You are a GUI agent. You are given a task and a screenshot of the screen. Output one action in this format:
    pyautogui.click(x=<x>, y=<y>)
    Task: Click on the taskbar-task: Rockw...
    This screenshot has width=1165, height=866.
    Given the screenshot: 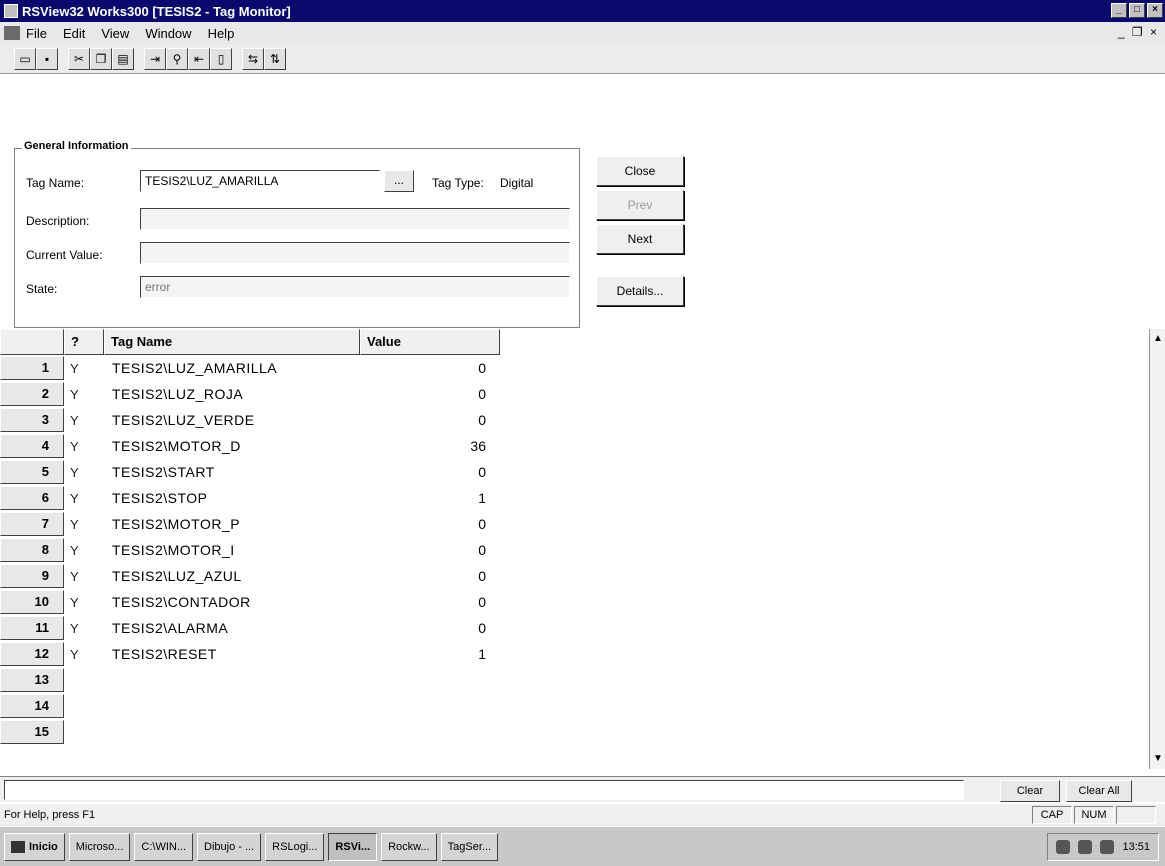 What is the action you would take?
    pyautogui.click(x=409, y=846)
    